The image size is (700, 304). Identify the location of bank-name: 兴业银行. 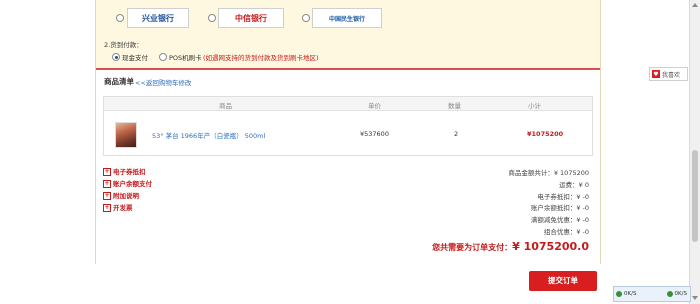
(158, 18).